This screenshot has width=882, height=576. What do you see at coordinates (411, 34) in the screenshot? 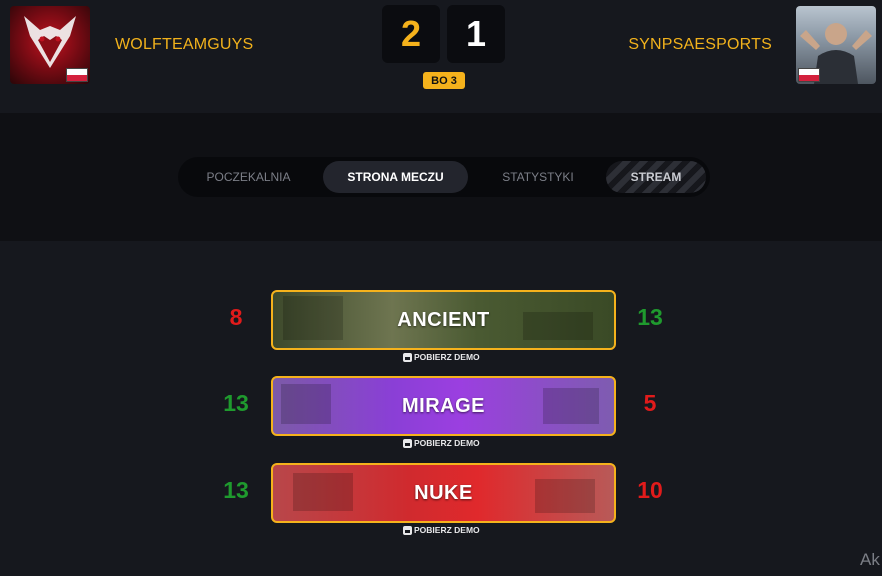
I see `team-left-score: 2` at bounding box center [411, 34].